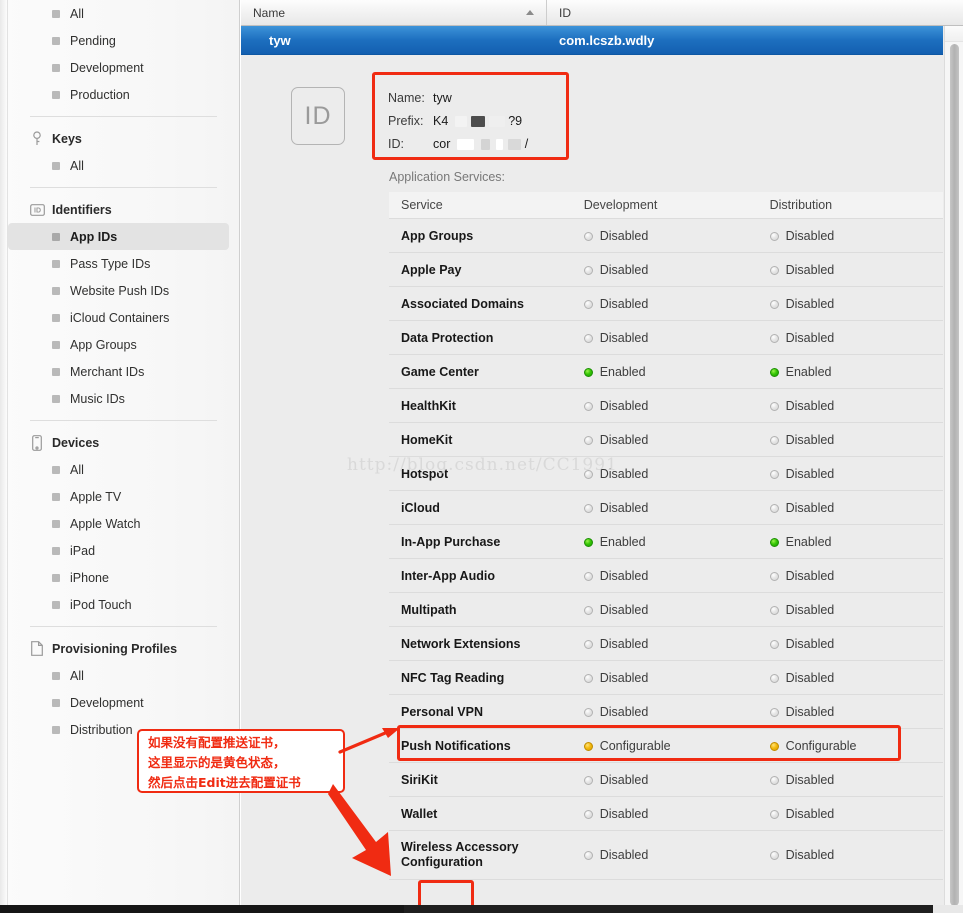  I want to click on svg-text: ID, so click(37, 210).